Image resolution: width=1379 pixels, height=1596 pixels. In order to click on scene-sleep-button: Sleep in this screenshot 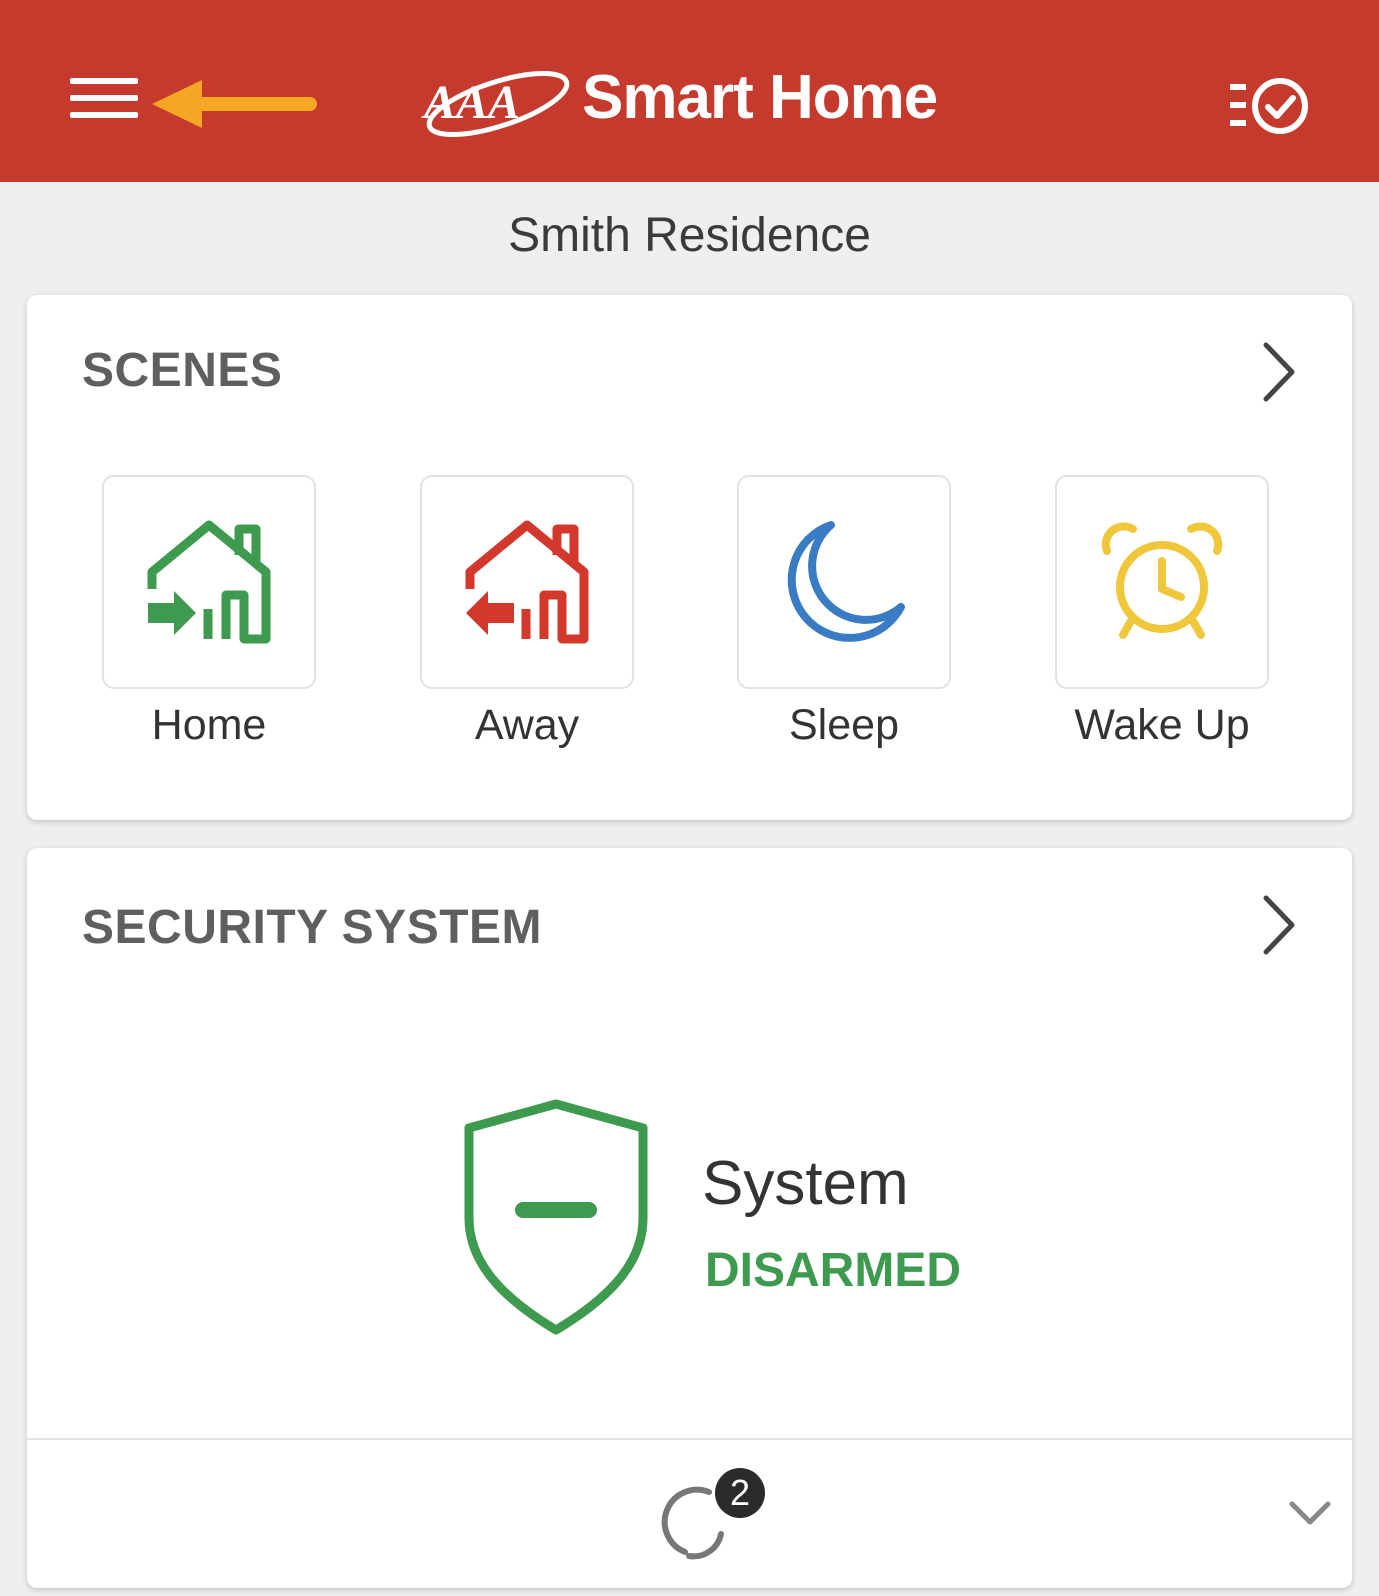, I will do `click(844, 612)`.